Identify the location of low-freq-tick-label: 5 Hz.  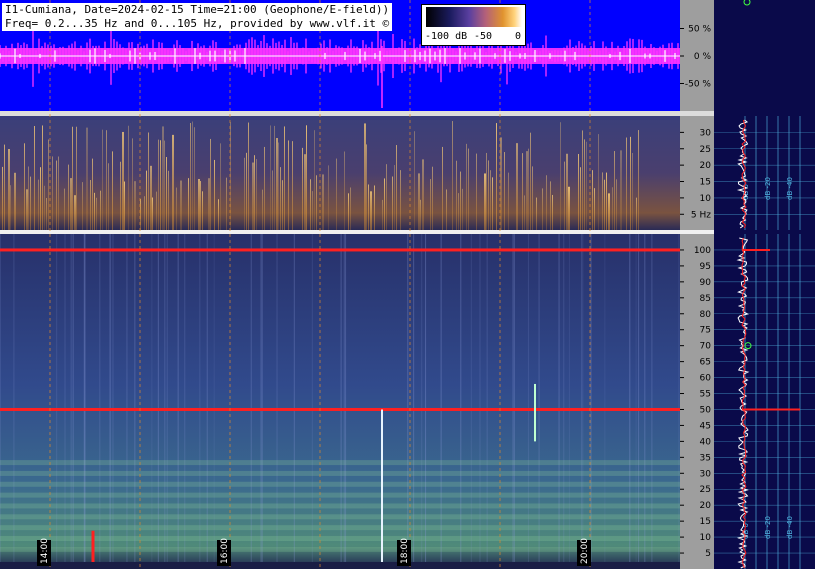
(701, 215).